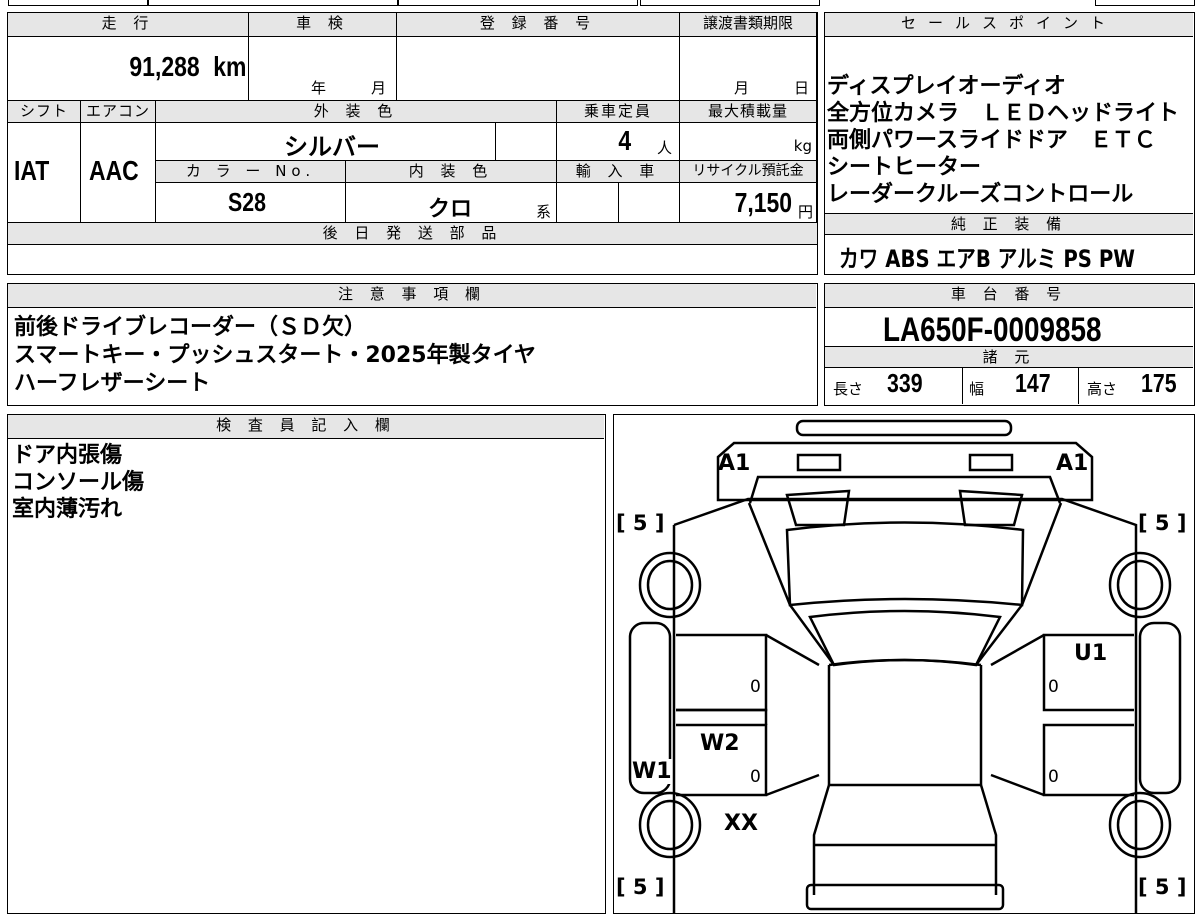  Describe the element at coordinates (1140, 825) in the screenshot. I see `rear-right-wheel-inner` at that location.